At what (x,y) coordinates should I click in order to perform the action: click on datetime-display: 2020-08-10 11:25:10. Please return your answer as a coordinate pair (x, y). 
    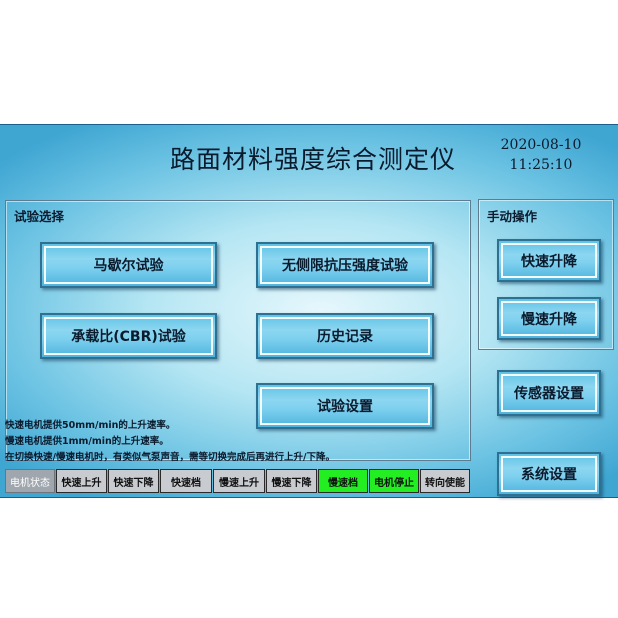
    Looking at the image, I should click on (541, 155).